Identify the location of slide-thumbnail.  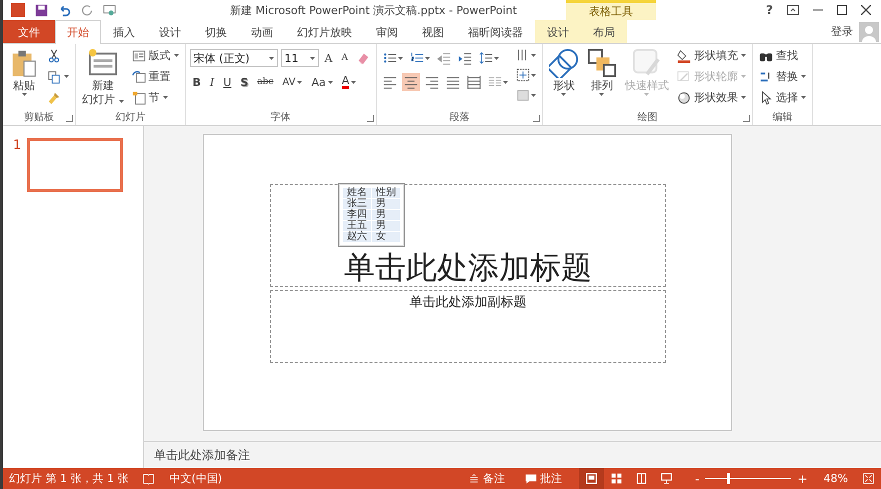
(75, 165).